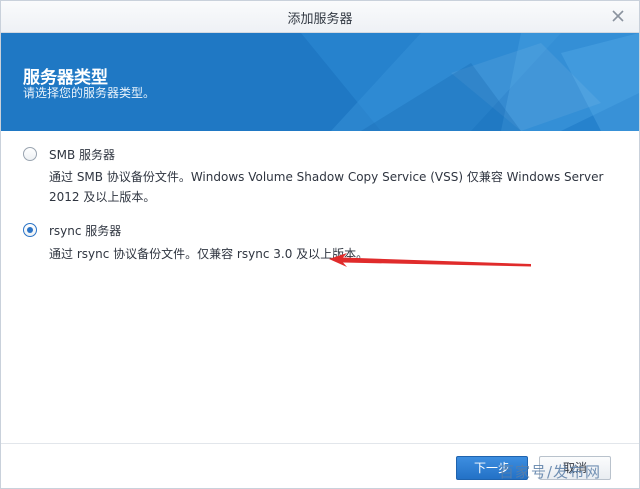 This screenshot has height=489, width=640. I want to click on watermark: 百家号/发布网, so click(550, 472).